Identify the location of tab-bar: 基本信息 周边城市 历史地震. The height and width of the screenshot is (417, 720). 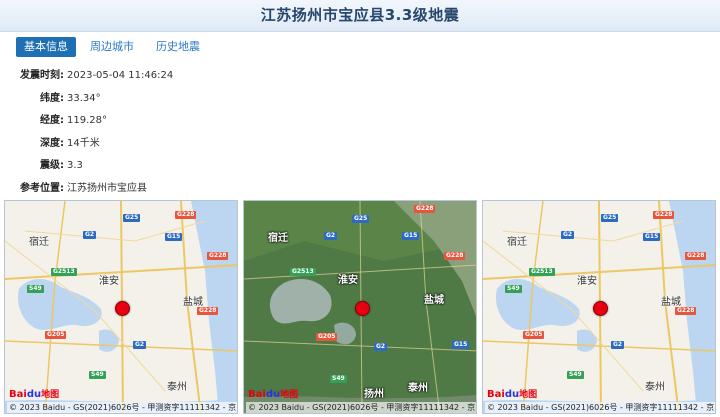
(112, 47).